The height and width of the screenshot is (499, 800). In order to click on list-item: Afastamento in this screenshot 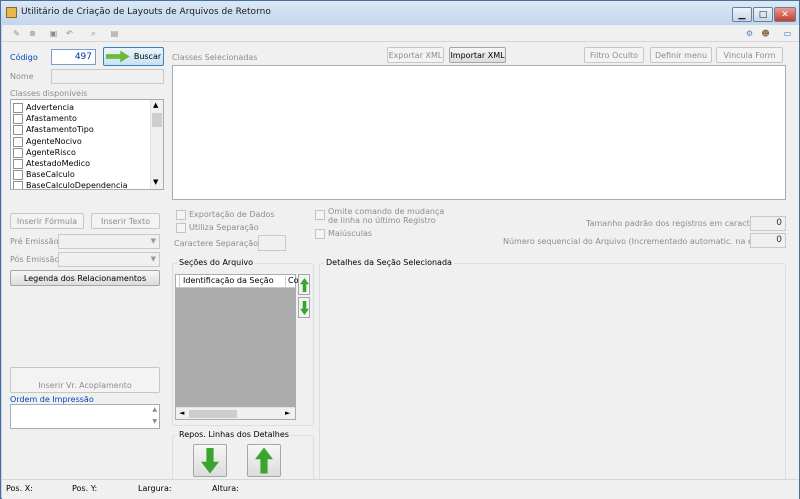, I will do `click(45, 118)`.